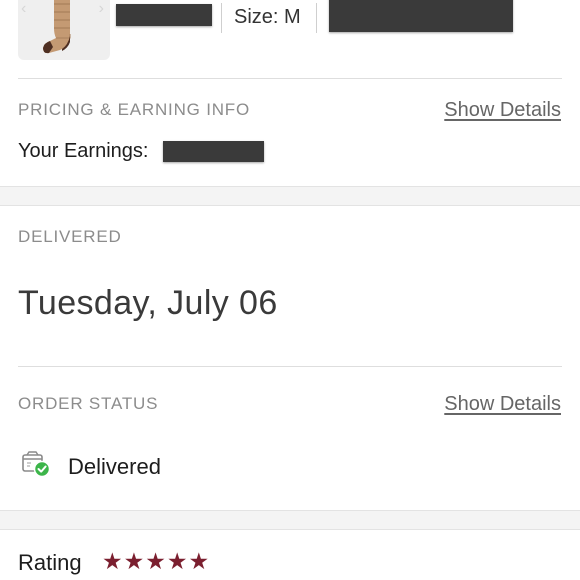 The width and height of the screenshot is (580, 580). I want to click on rating-label: Rating, so click(50, 562).